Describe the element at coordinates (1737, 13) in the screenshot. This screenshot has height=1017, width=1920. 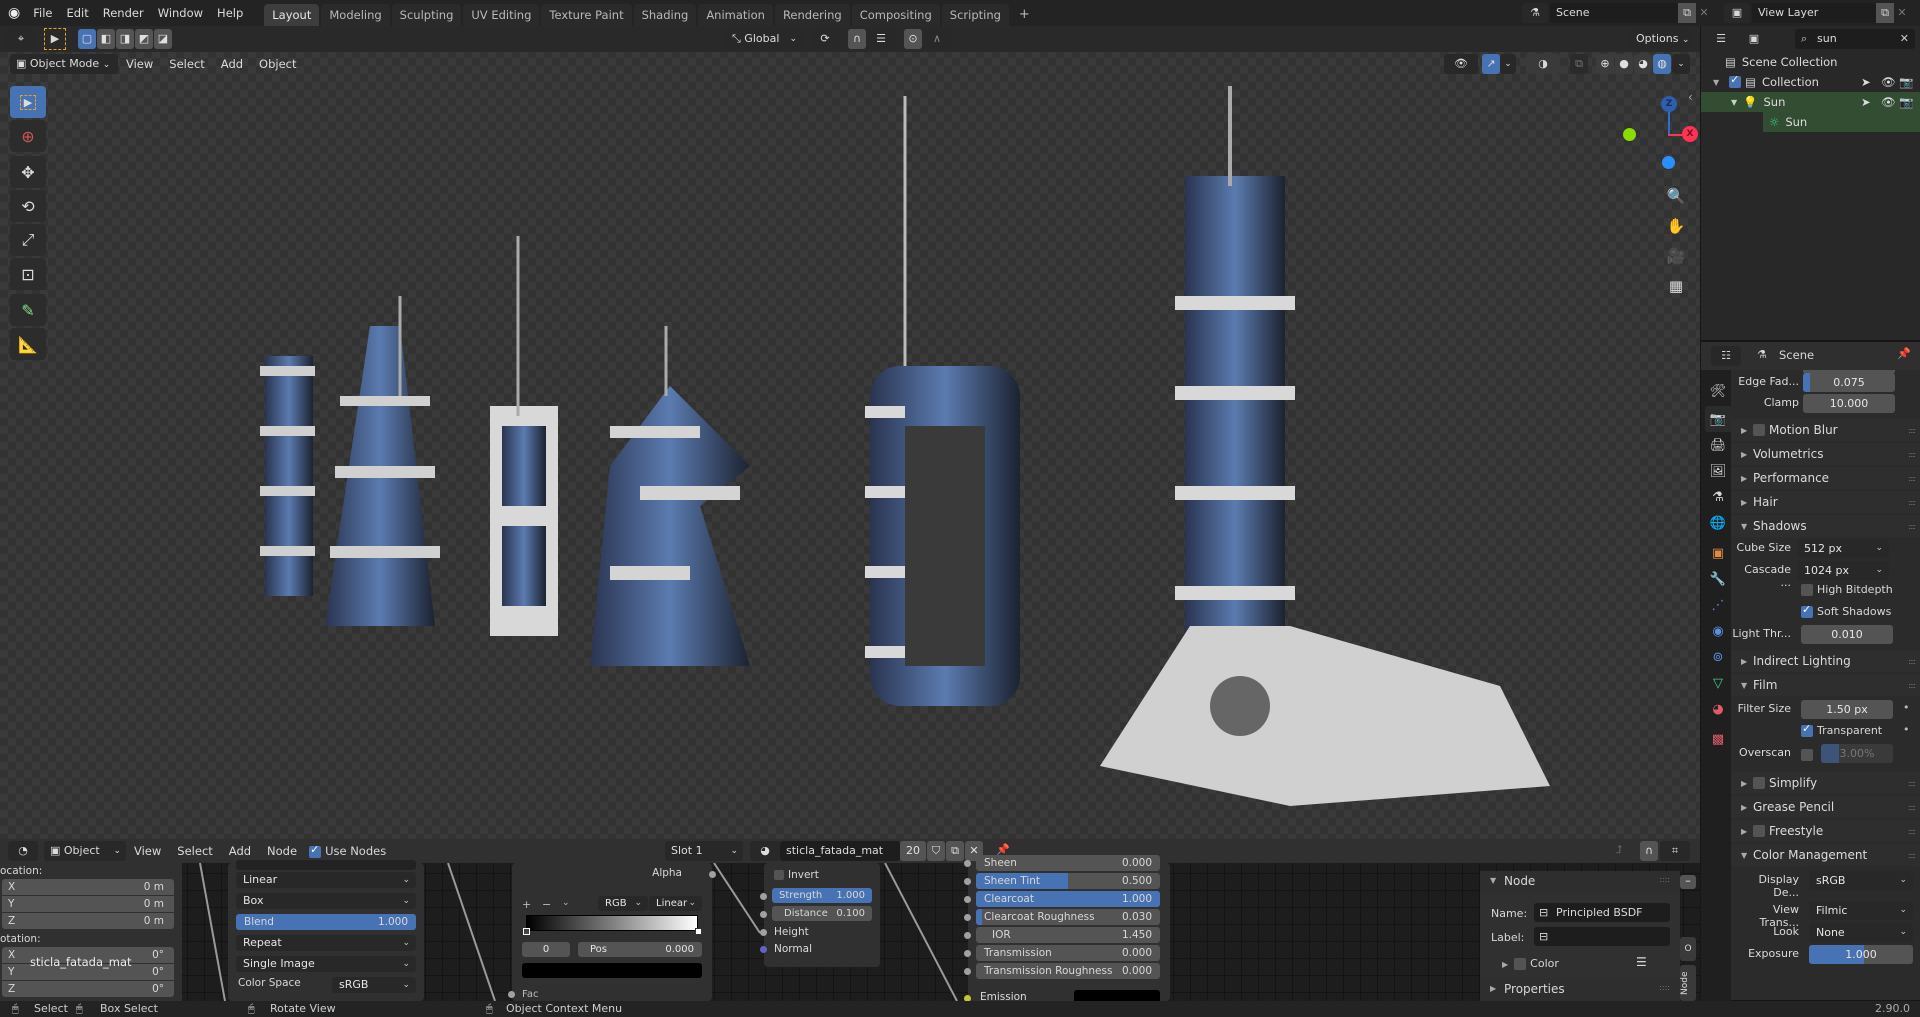
I see `view-layer-browse-button: ▣` at that location.